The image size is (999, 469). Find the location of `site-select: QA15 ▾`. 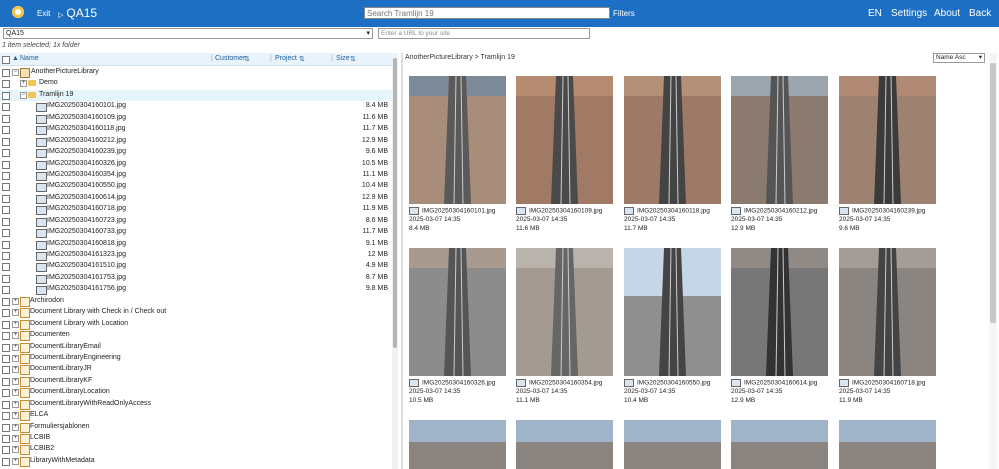

site-select: QA15 ▾ is located at coordinates (188, 33).